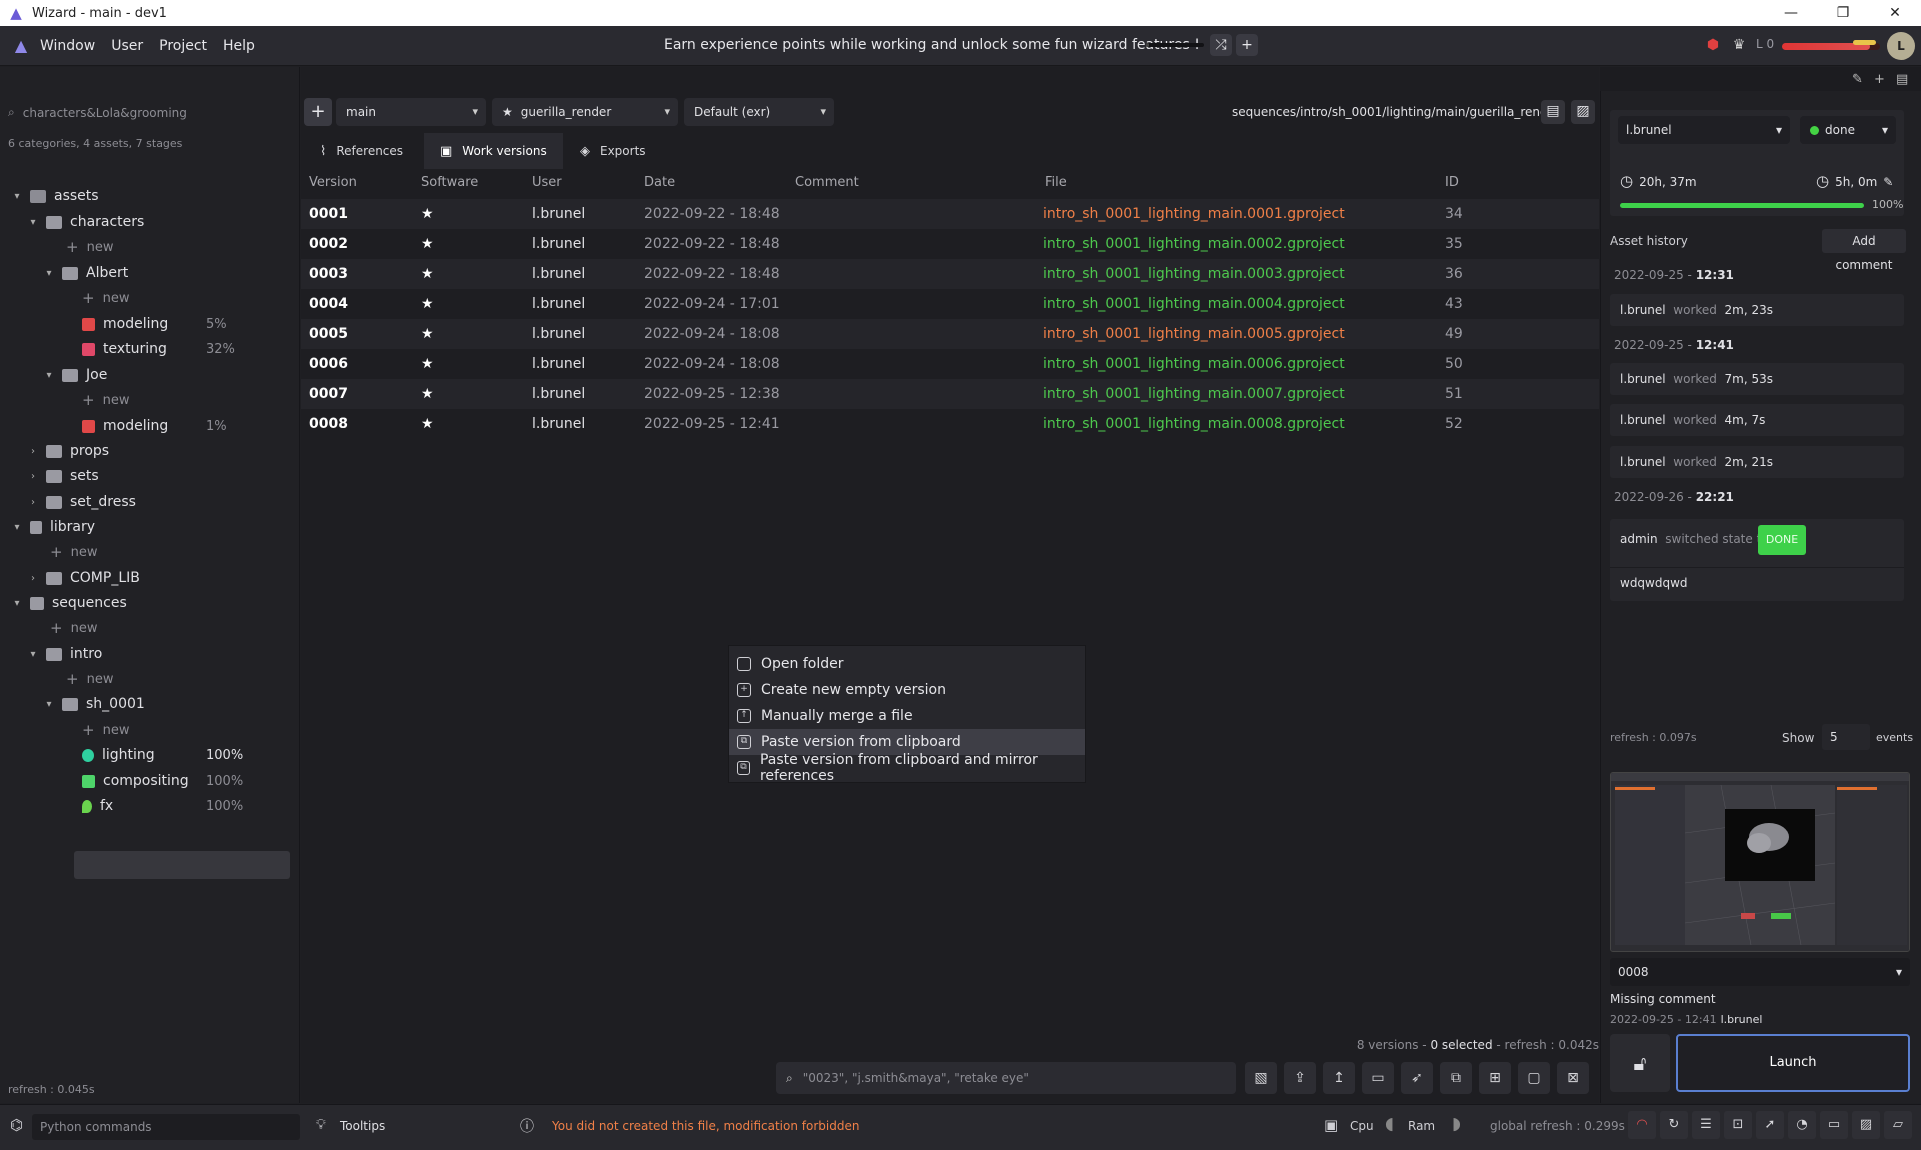  Describe the element at coordinates (916, 1078) in the screenshot. I see `versions-search-input: "0023", "j.smith&maya", "retake eye"` at that location.